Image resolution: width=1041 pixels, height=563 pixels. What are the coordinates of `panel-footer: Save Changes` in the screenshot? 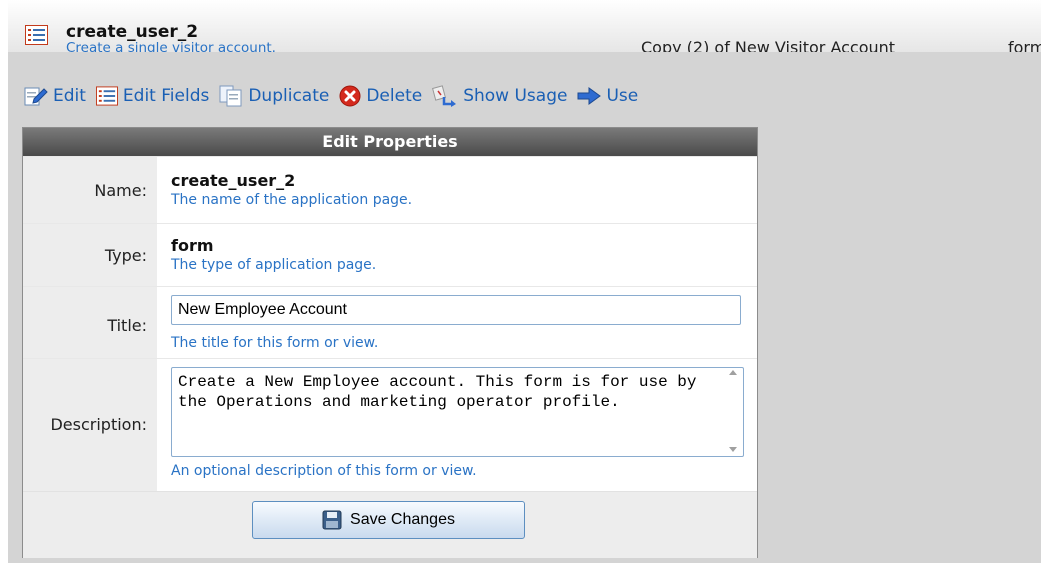 It's located at (390, 524).